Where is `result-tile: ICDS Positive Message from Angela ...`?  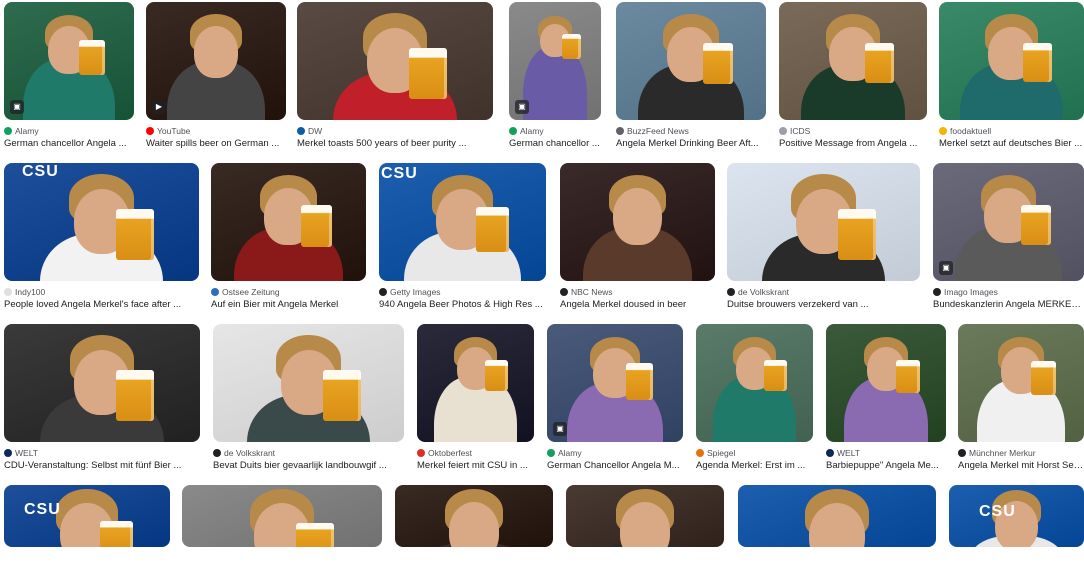
result-tile: ICDS Positive Message from Angela ... is located at coordinates (853, 81).